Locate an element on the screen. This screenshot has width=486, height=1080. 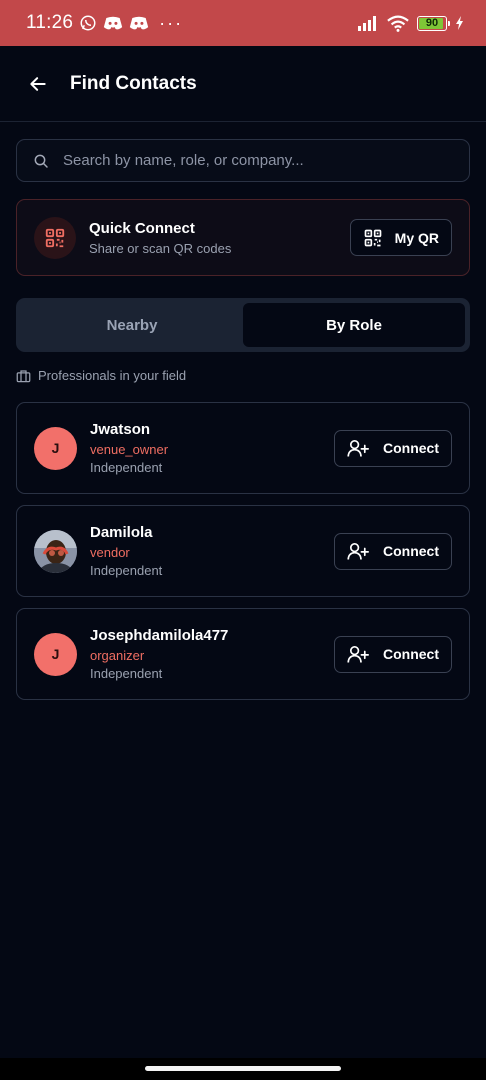
contact-name: Jwatson is located at coordinates (120, 429).